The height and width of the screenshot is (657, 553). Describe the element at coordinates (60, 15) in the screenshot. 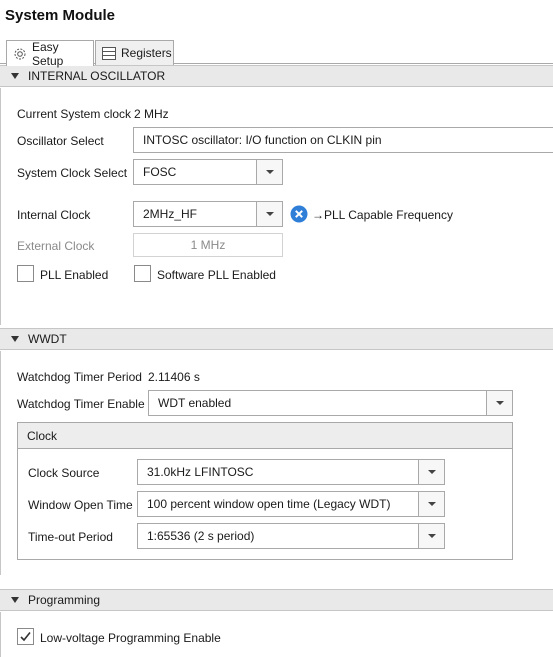

I see `page-title: System Module` at that location.